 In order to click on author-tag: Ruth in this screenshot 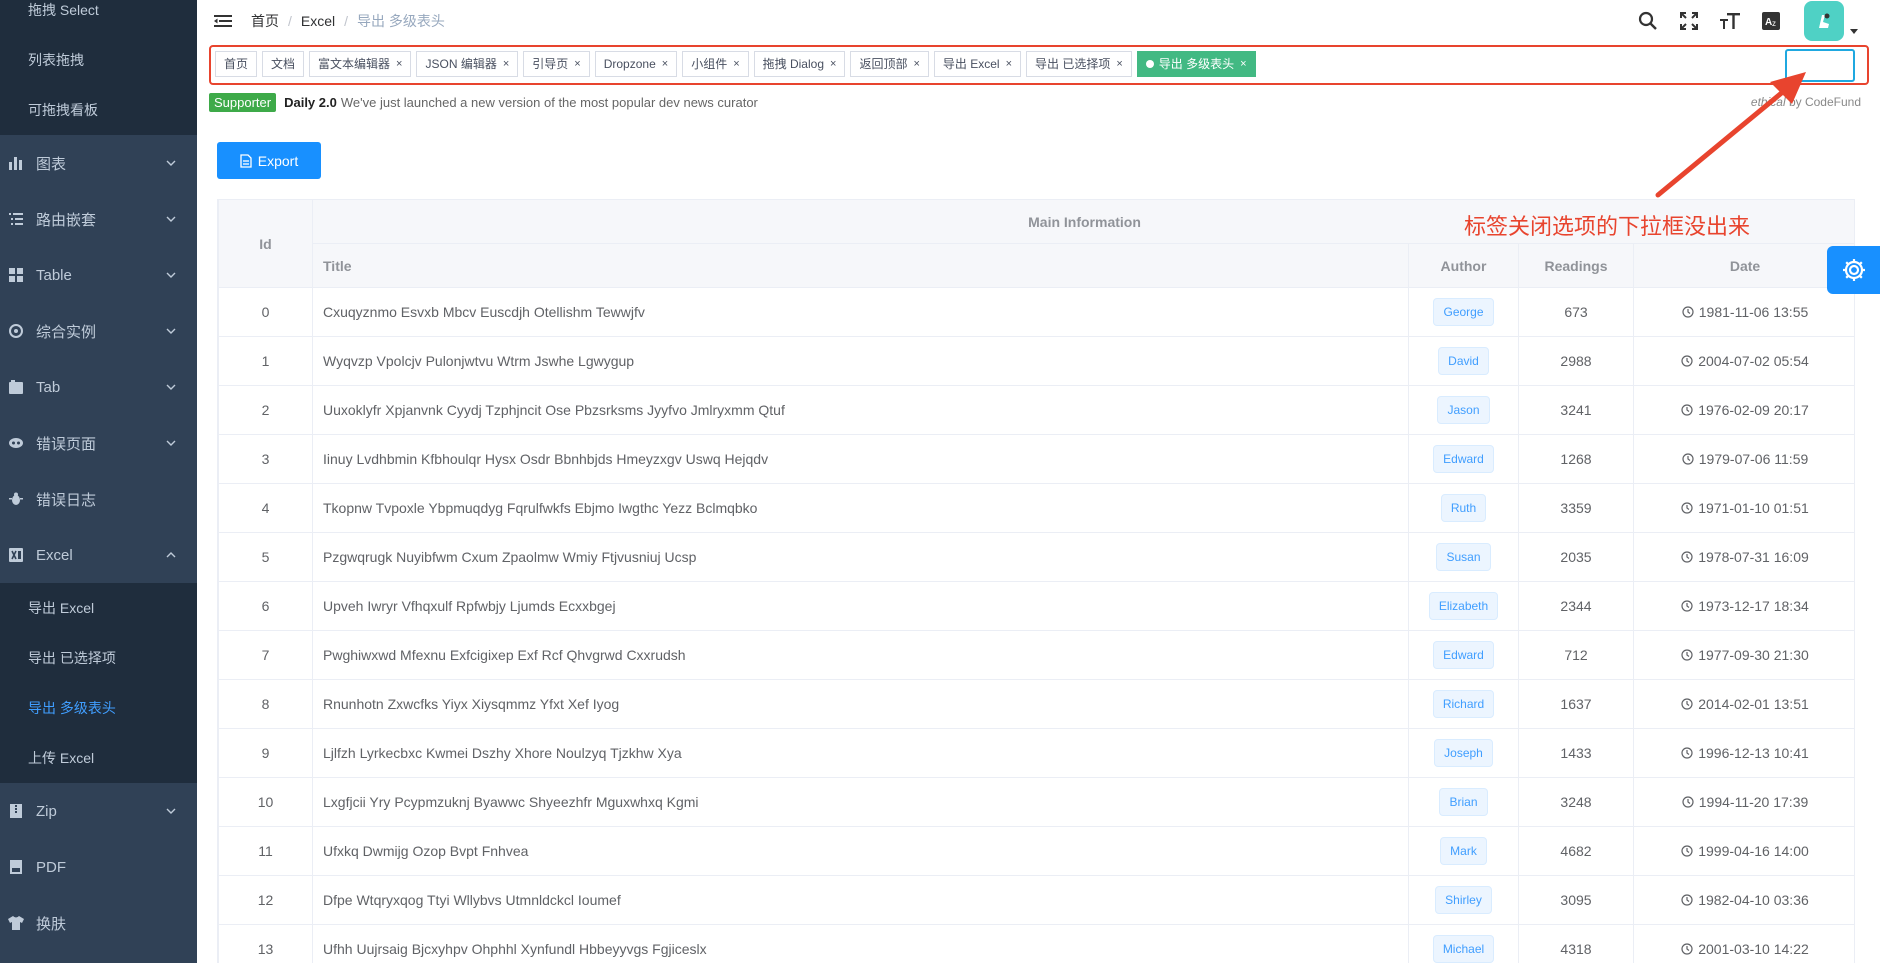, I will do `click(1463, 508)`.